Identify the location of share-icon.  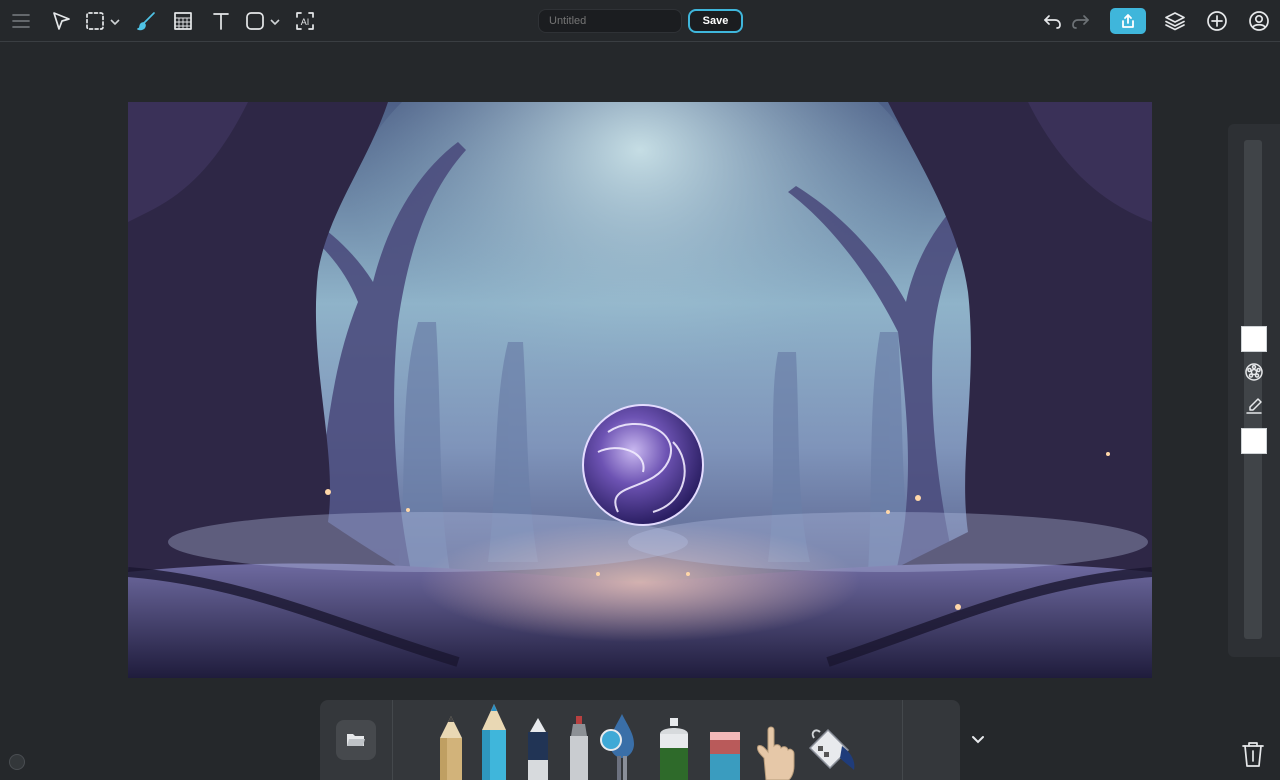
(1128, 21).